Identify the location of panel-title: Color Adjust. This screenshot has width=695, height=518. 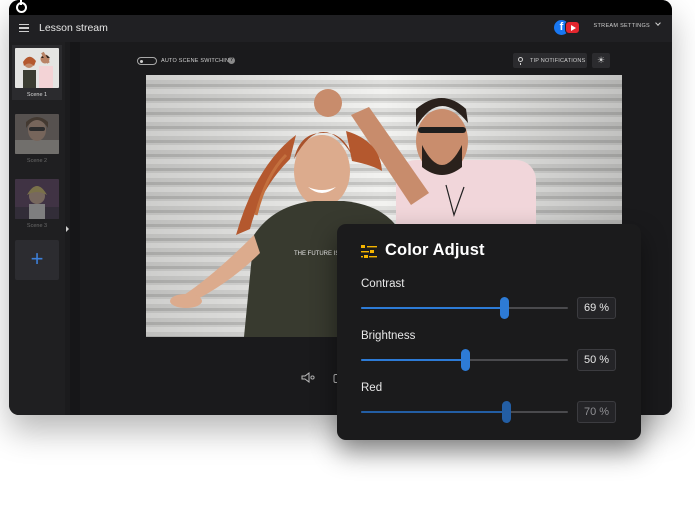
(435, 250).